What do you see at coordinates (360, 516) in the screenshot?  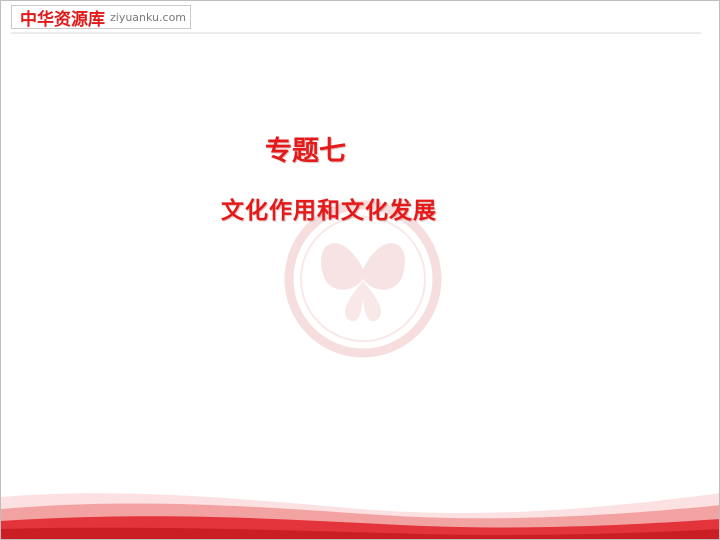 I see `footer-wave-decoration` at bounding box center [360, 516].